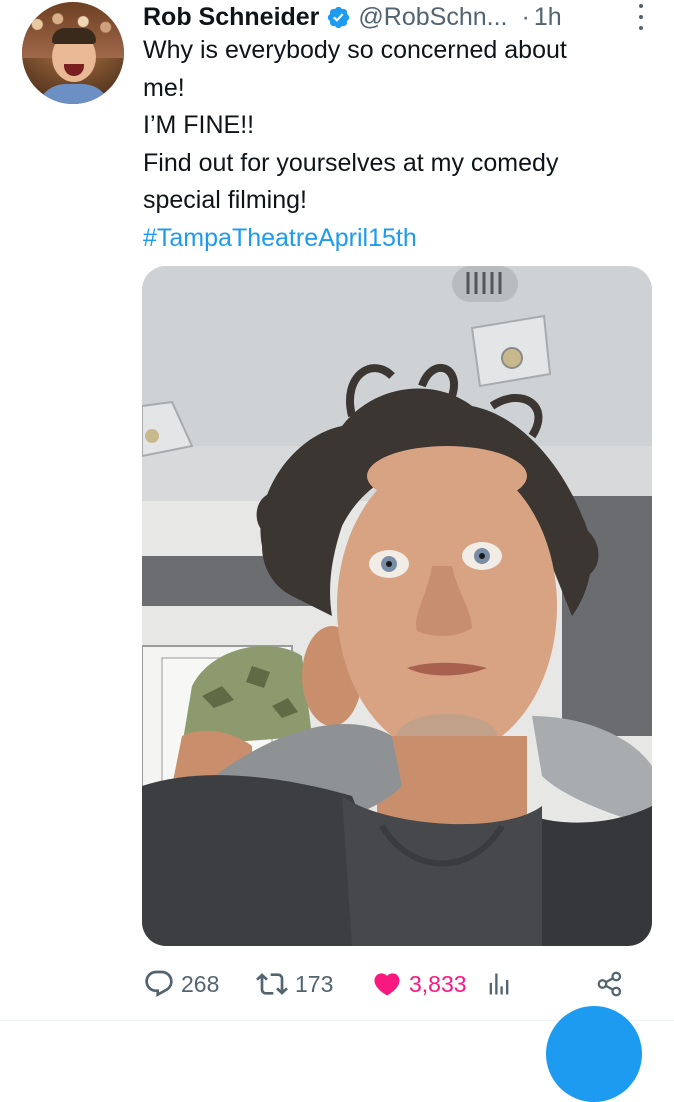 The height and width of the screenshot is (1102, 674). I want to click on like-button: 3,833, so click(419, 984).